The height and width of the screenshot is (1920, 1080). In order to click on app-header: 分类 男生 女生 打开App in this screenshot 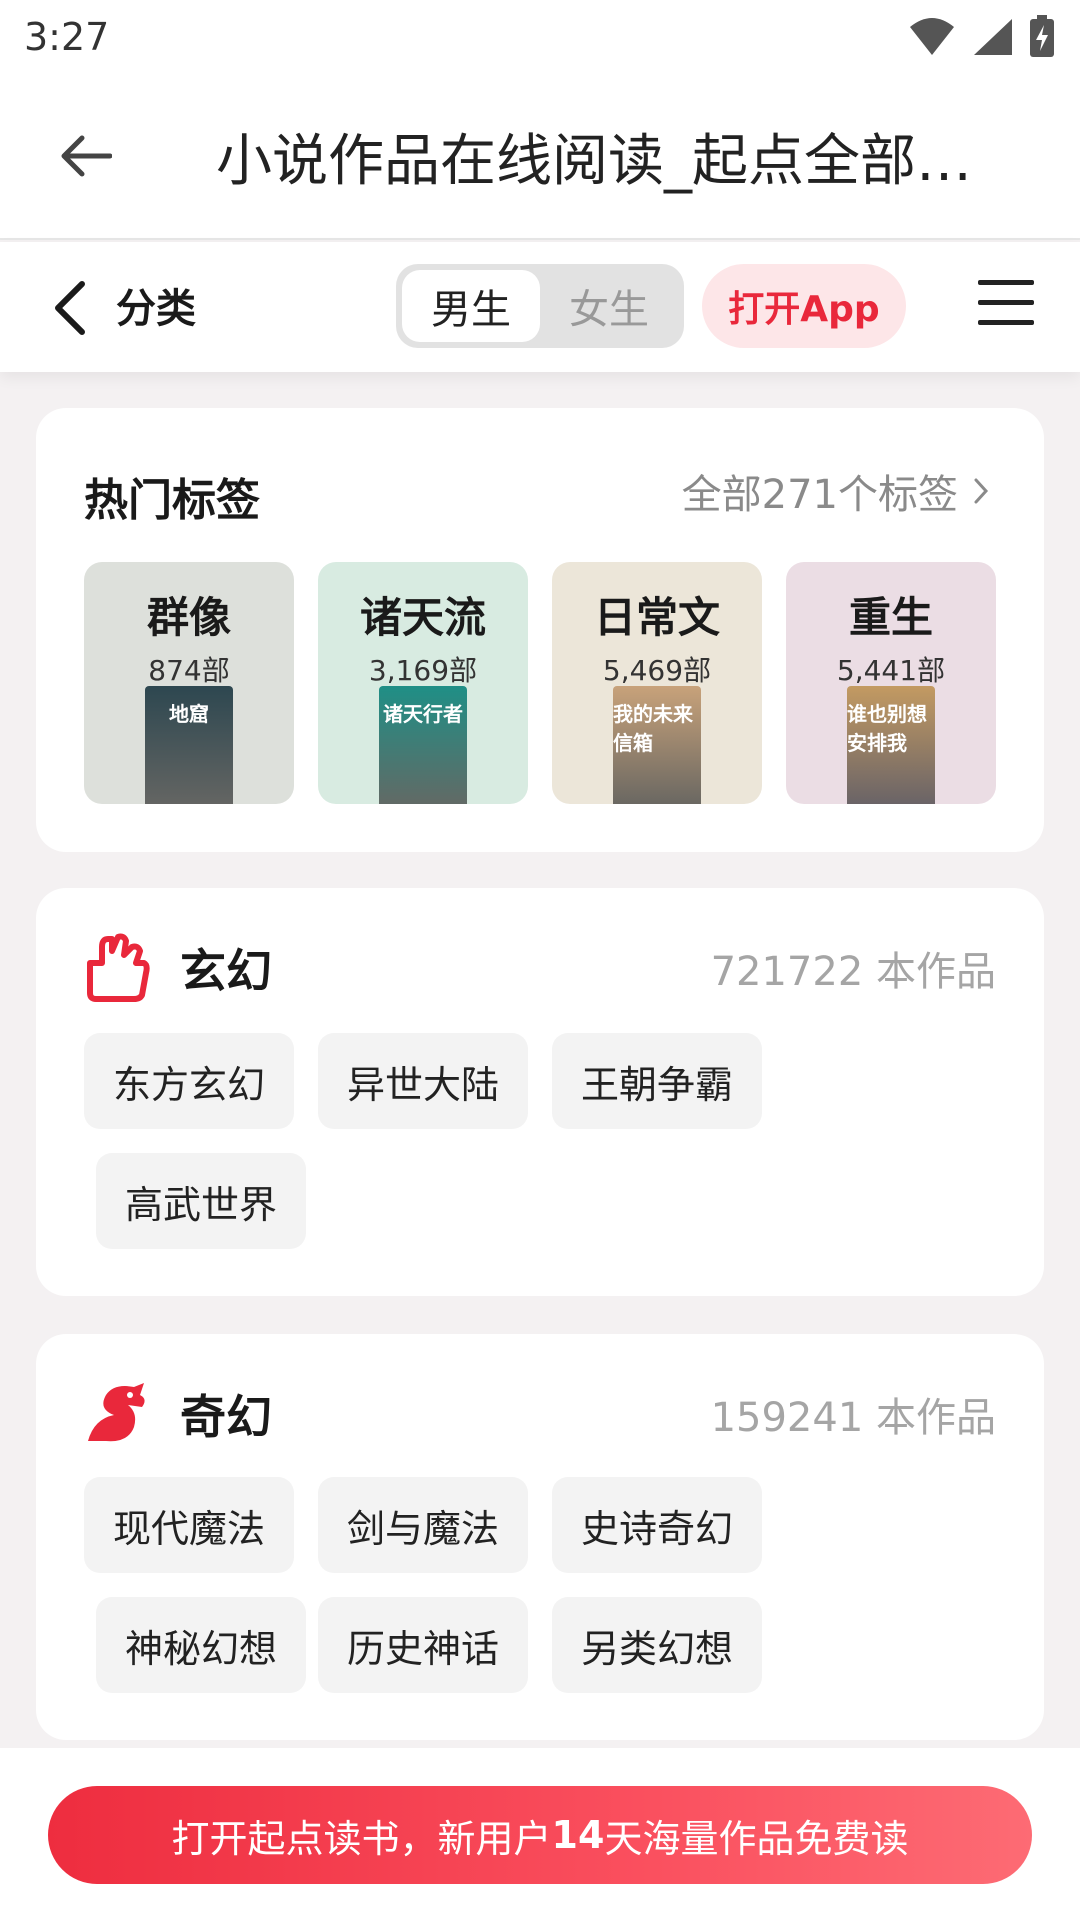, I will do `click(540, 307)`.